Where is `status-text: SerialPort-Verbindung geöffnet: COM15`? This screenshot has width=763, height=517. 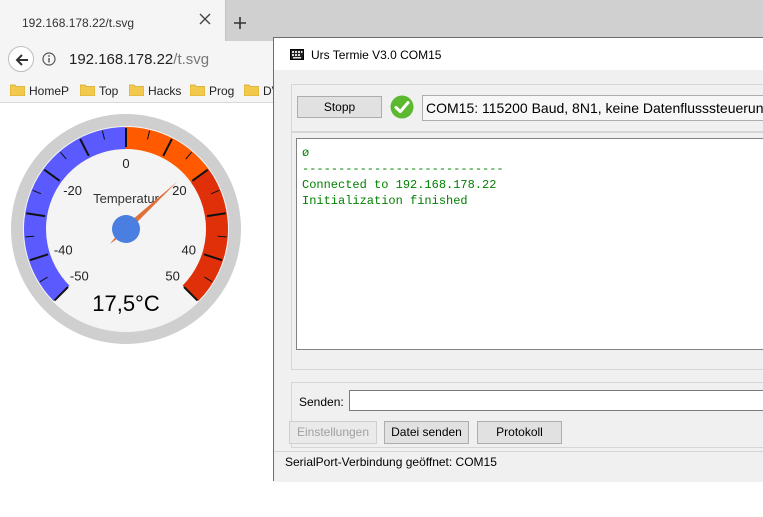 status-text: SerialPort-Verbindung geöffnet: COM15 is located at coordinates (391, 462).